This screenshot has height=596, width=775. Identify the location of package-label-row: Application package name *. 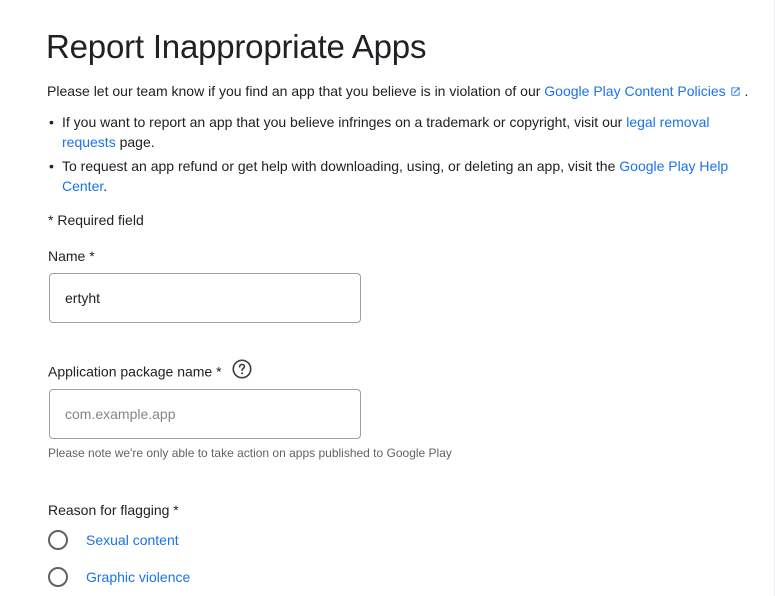
(150, 371).